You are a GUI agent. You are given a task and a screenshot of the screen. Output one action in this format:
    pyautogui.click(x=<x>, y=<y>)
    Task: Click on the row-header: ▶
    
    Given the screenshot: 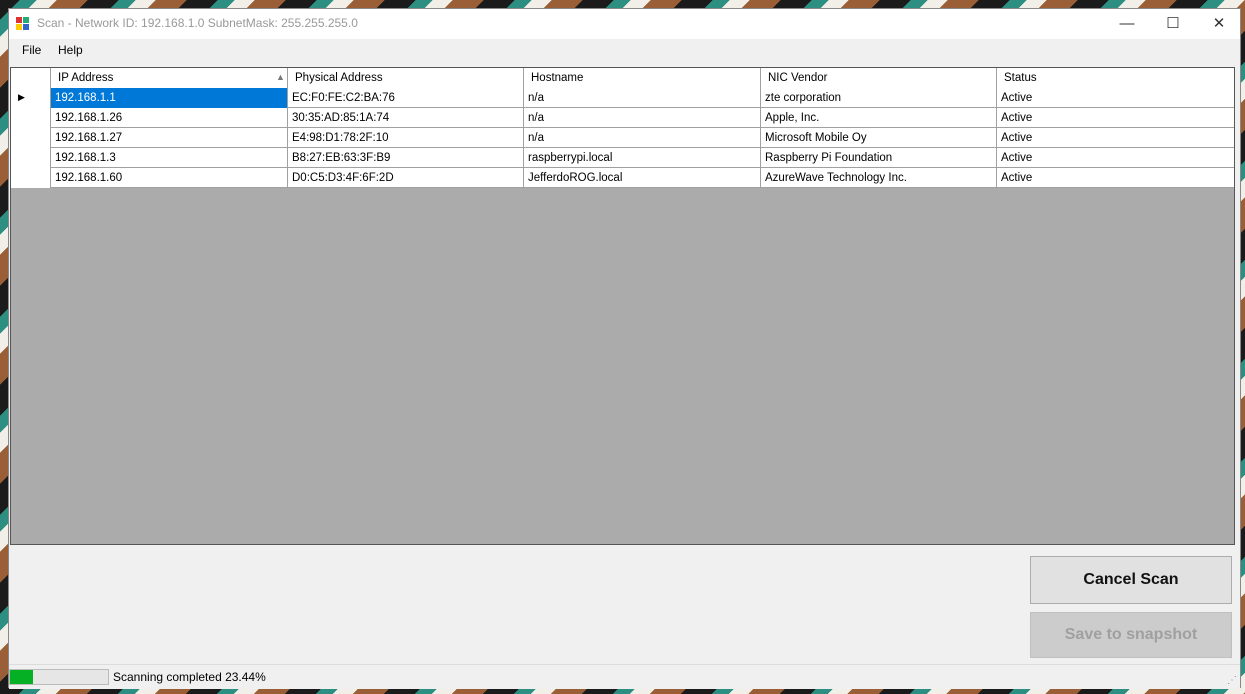 What is the action you would take?
    pyautogui.click(x=31, y=98)
    